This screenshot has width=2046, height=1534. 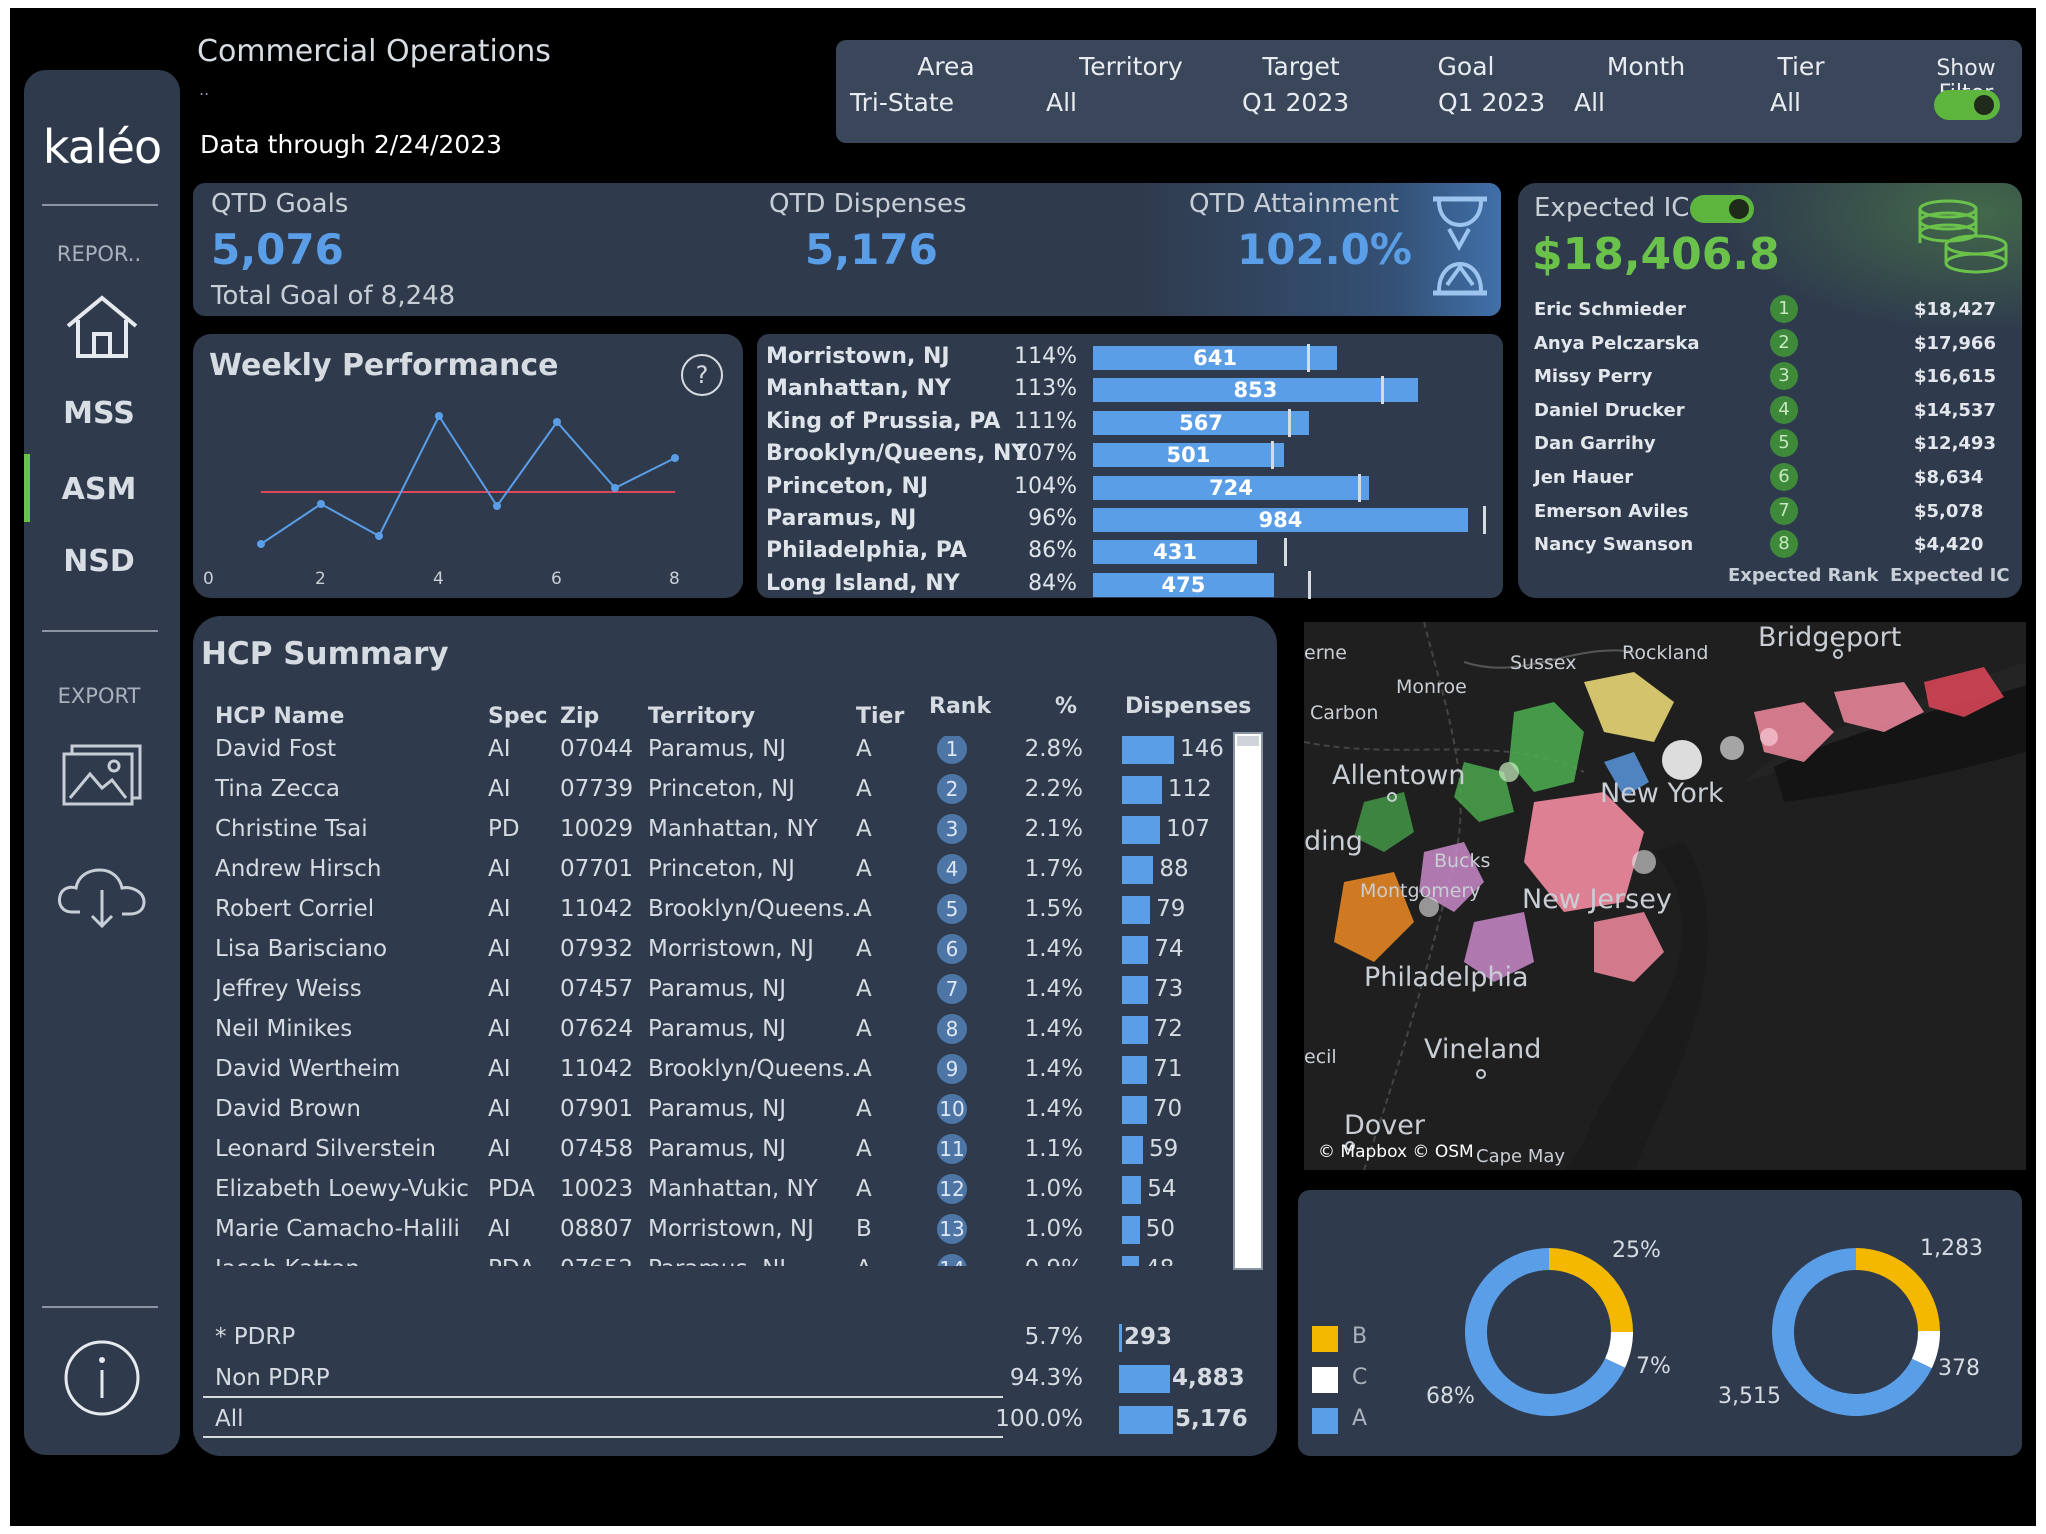 What do you see at coordinates (1778, 445) in the screenshot?
I see `ic-row: Dan Garrihy 5 $12,493` at bounding box center [1778, 445].